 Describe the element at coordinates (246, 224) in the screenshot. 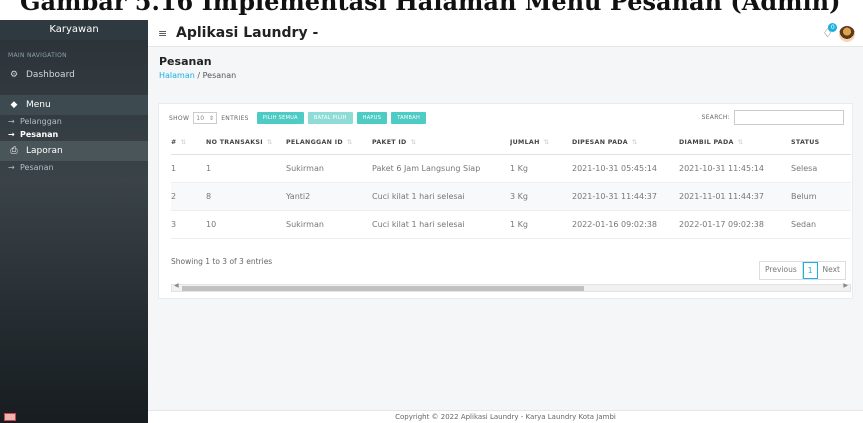

I see `table-cell: 10` at that location.